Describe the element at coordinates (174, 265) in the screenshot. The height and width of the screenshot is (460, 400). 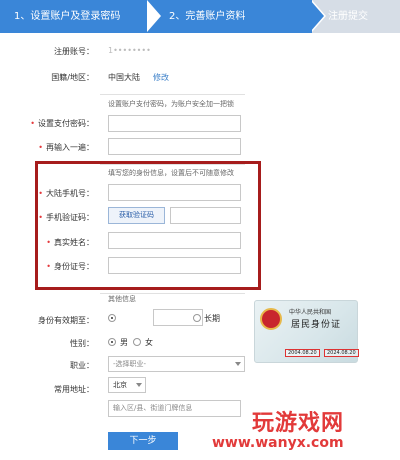
I see `id-number-input` at that location.